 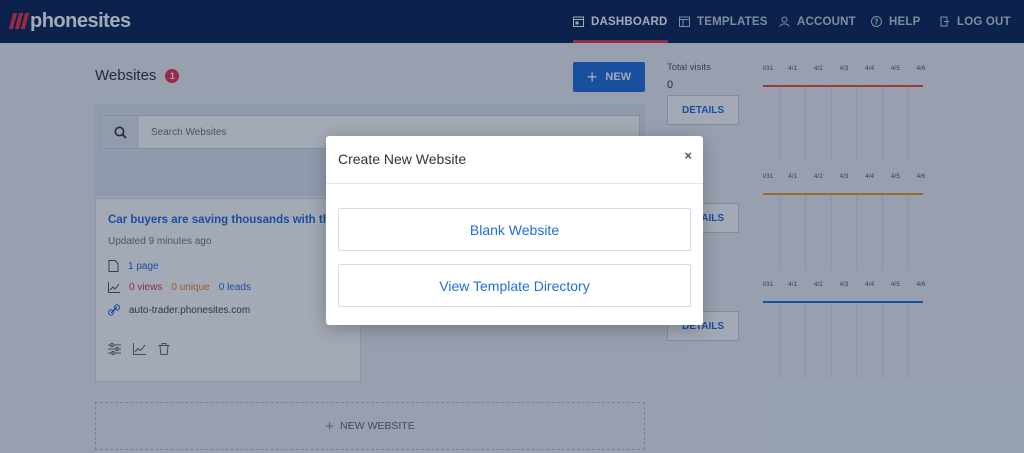 I want to click on blank-website-button: Blank Website, so click(x=514, y=229).